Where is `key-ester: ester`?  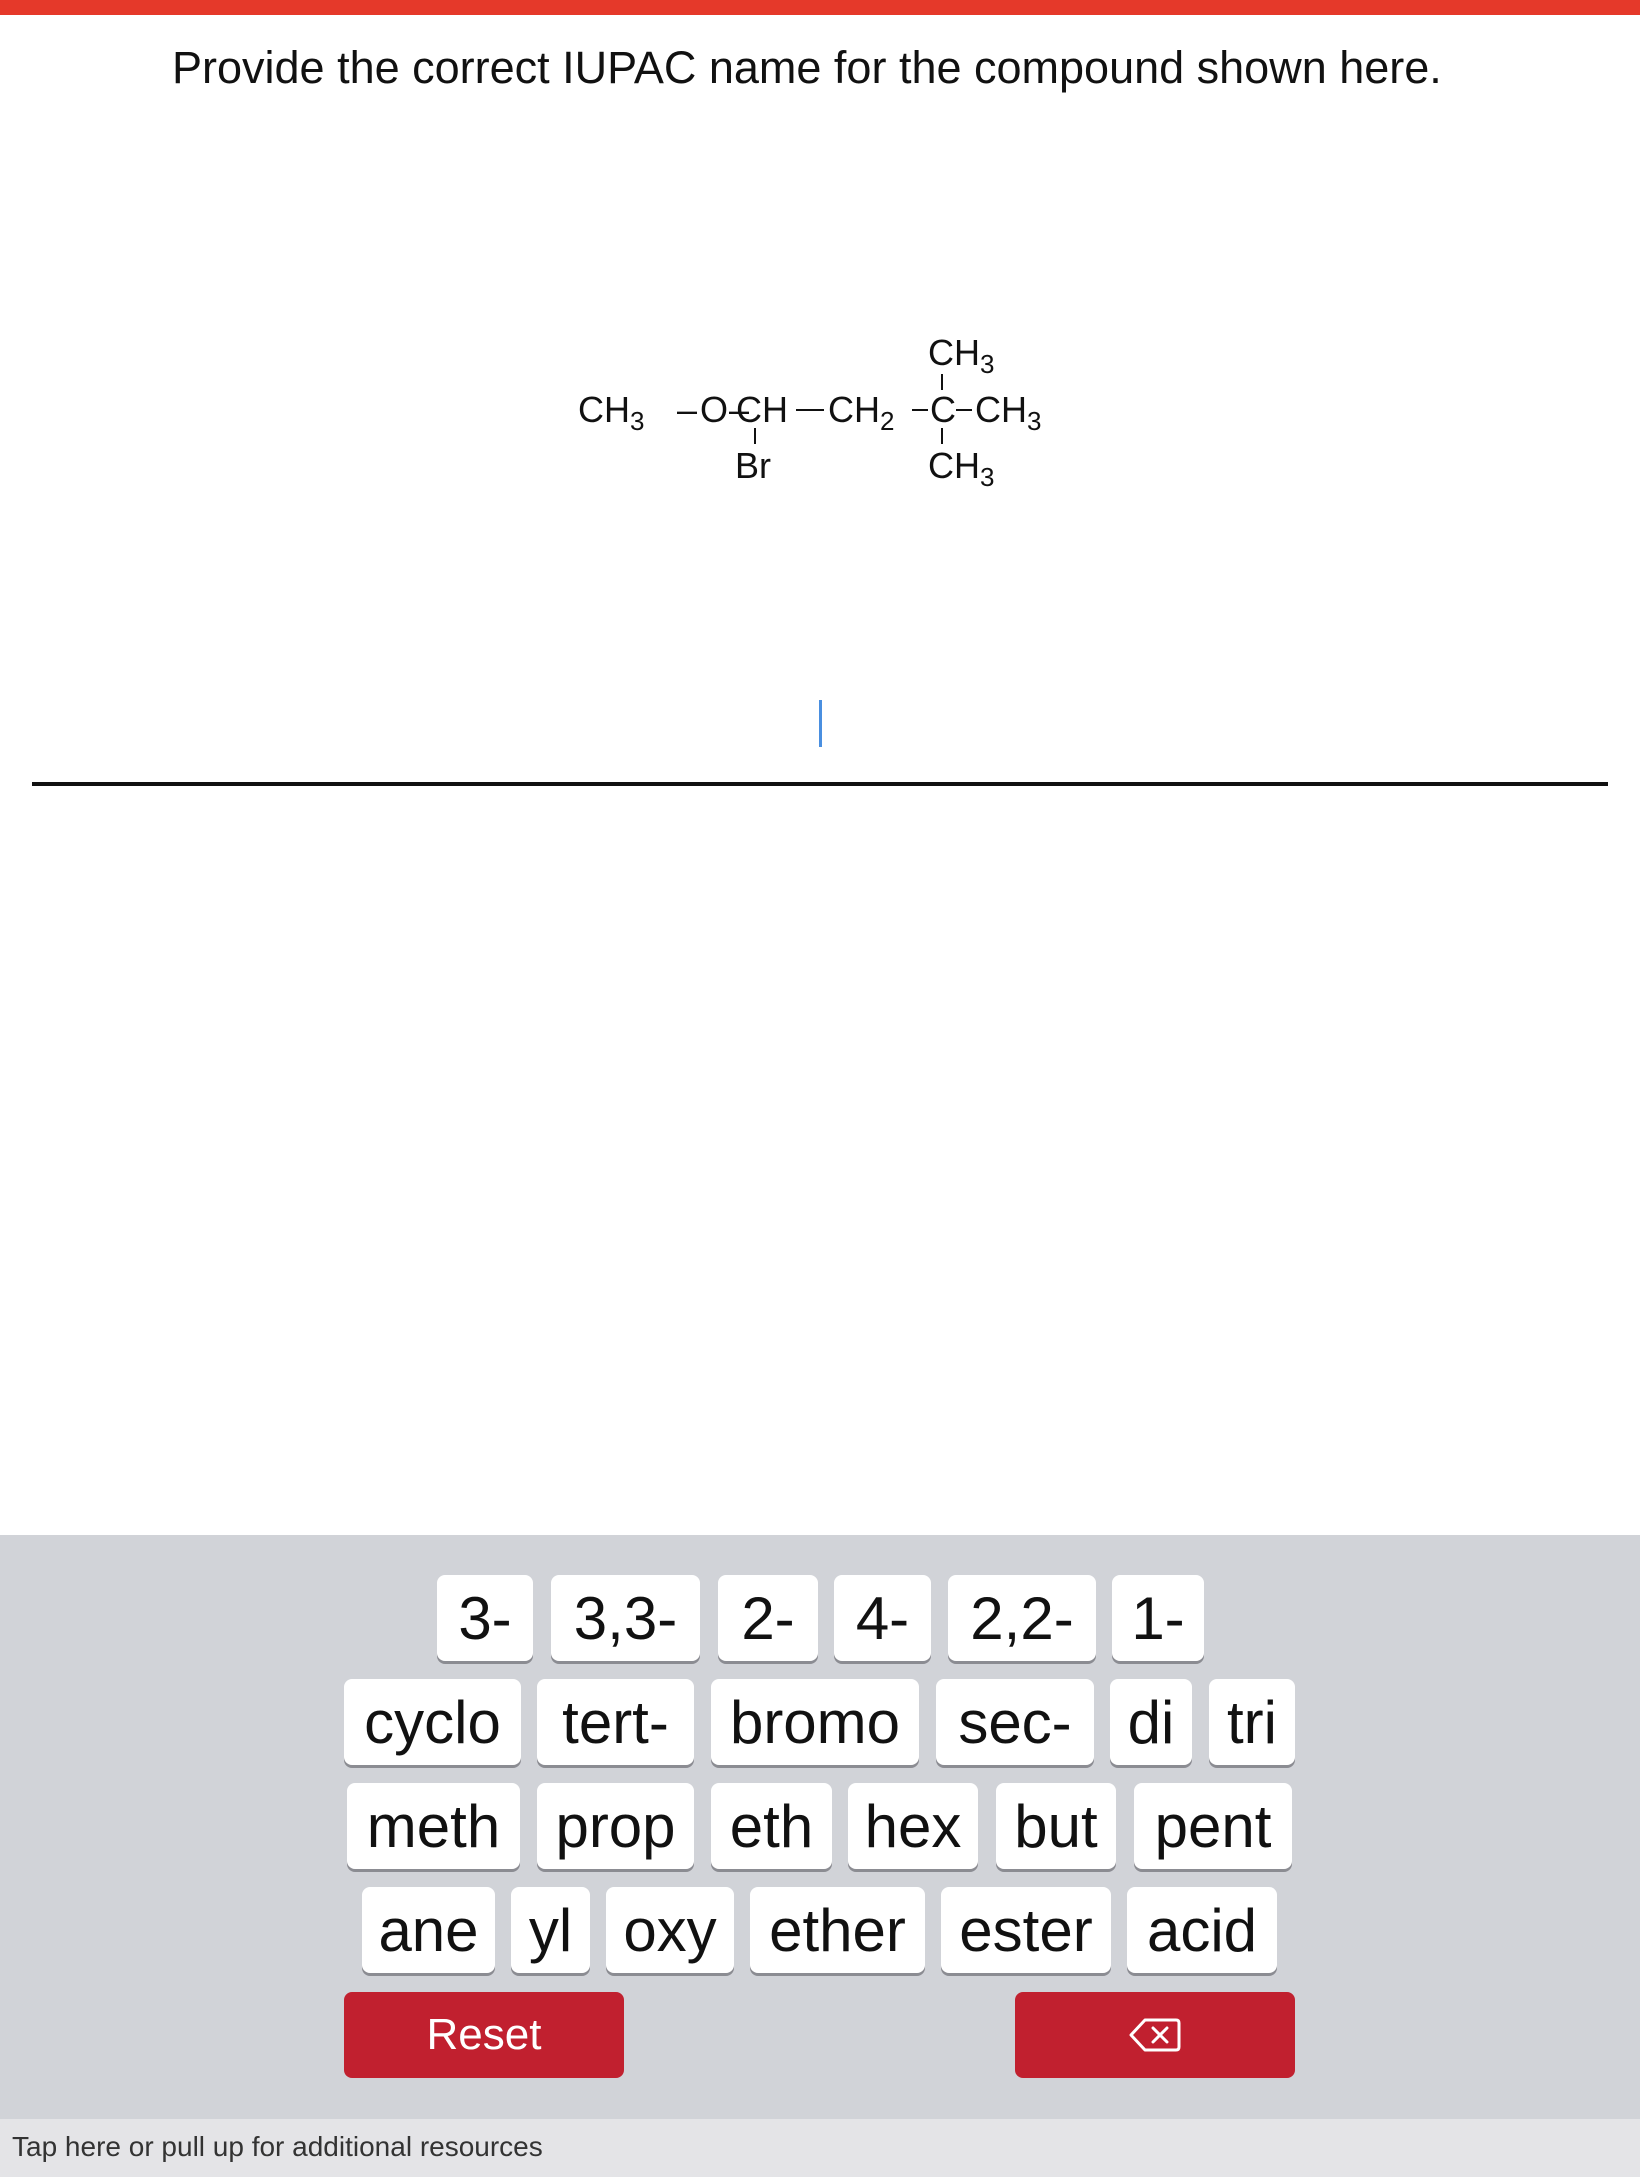 key-ester: ester is located at coordinates (1026, 1930).